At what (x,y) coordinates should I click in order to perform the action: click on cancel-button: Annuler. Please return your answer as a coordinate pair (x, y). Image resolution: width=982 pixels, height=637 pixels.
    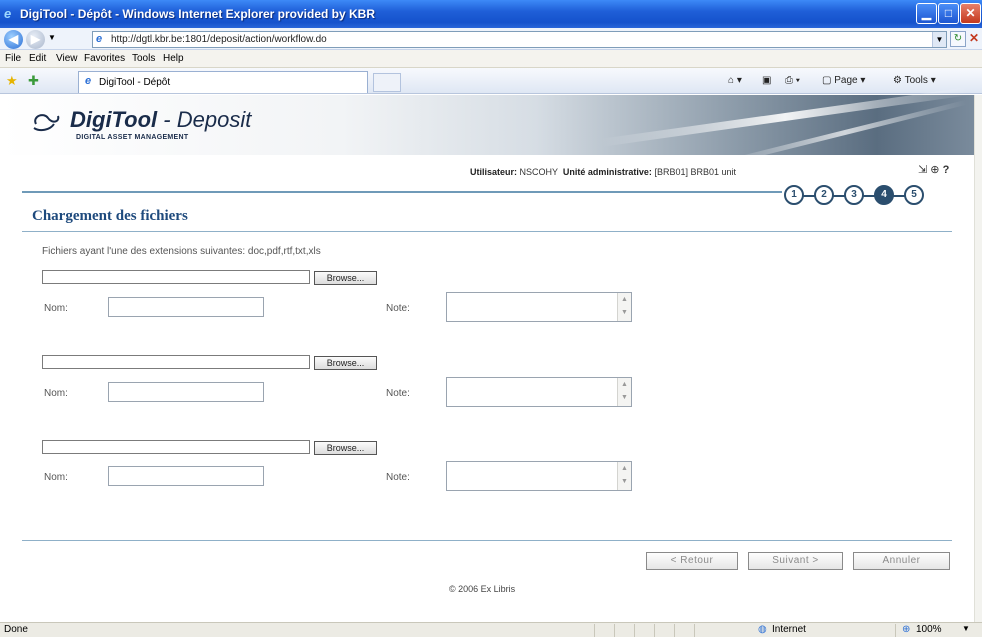
    Looking at the image, I should click on (901, 561).